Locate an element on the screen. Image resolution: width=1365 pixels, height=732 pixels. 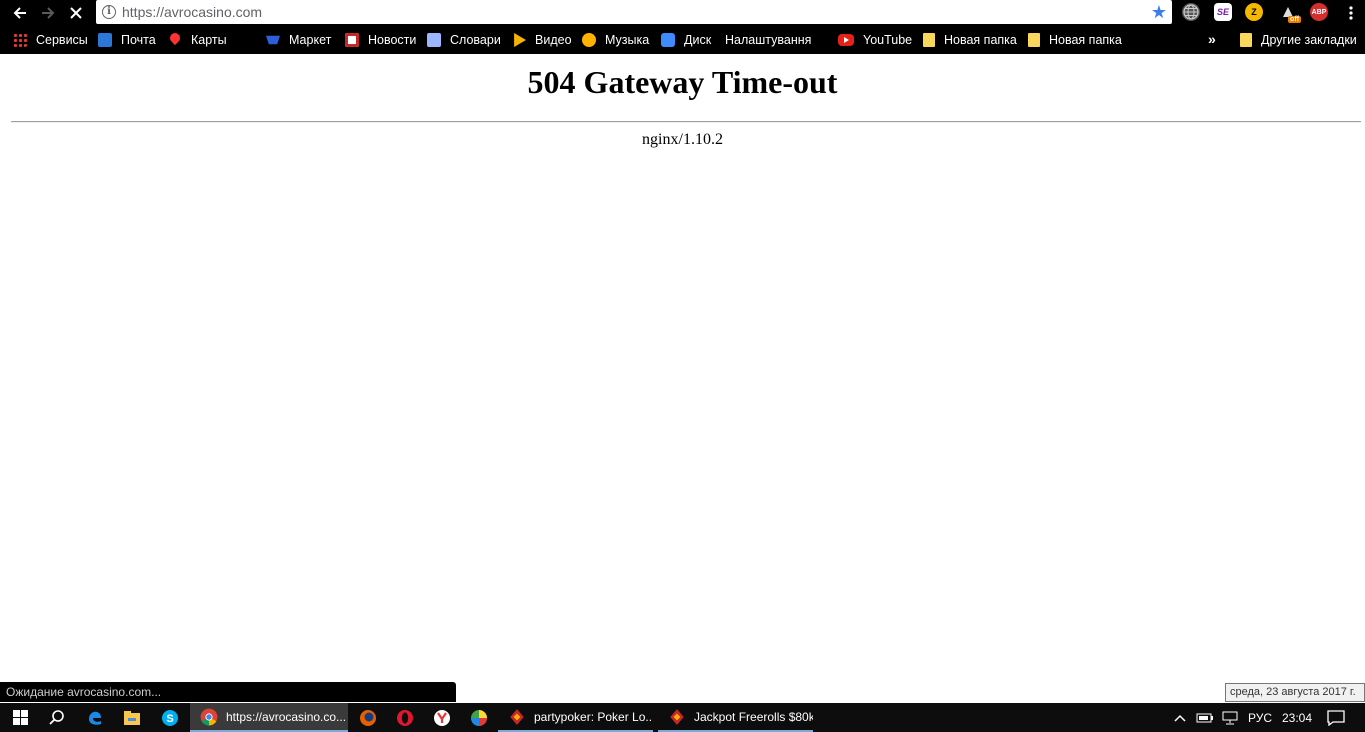
mail-icon is located at coordinates (105, 40).